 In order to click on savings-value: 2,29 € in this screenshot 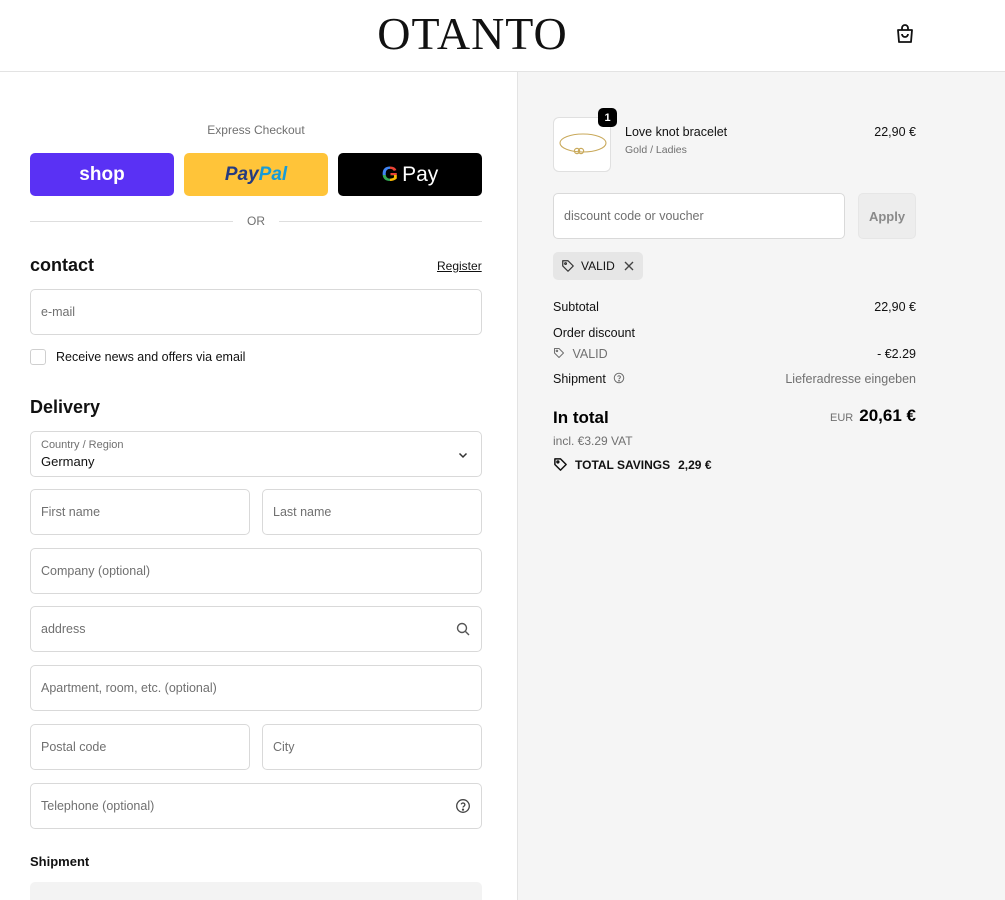, I will do `click(695, 464)`.